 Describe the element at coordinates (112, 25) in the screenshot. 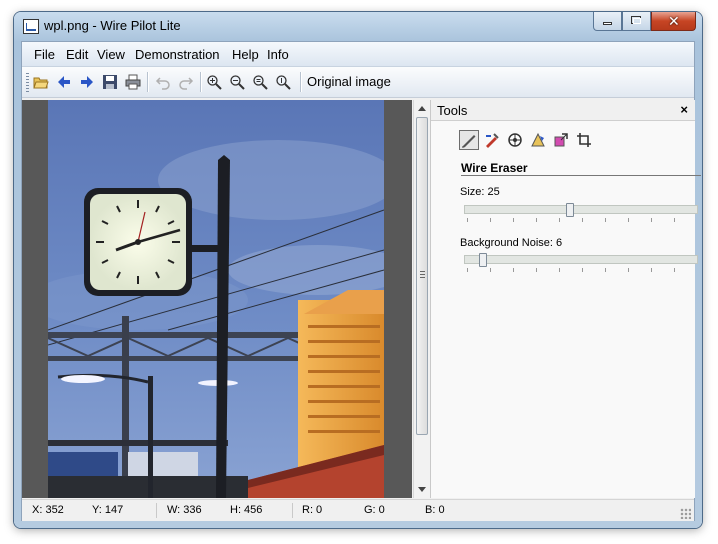

I see `window-title: wpl.png - Wire Pilot Lite` at that location.